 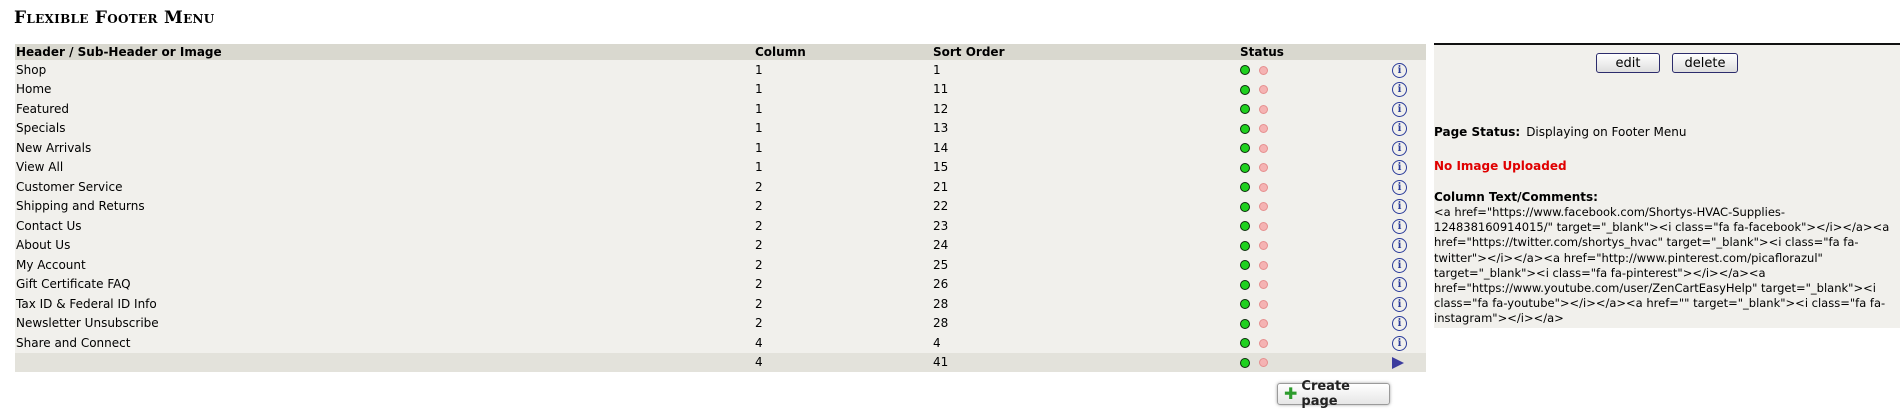 I want to click on table-row: About Us 2 24 i, so click(x=720, y=245).